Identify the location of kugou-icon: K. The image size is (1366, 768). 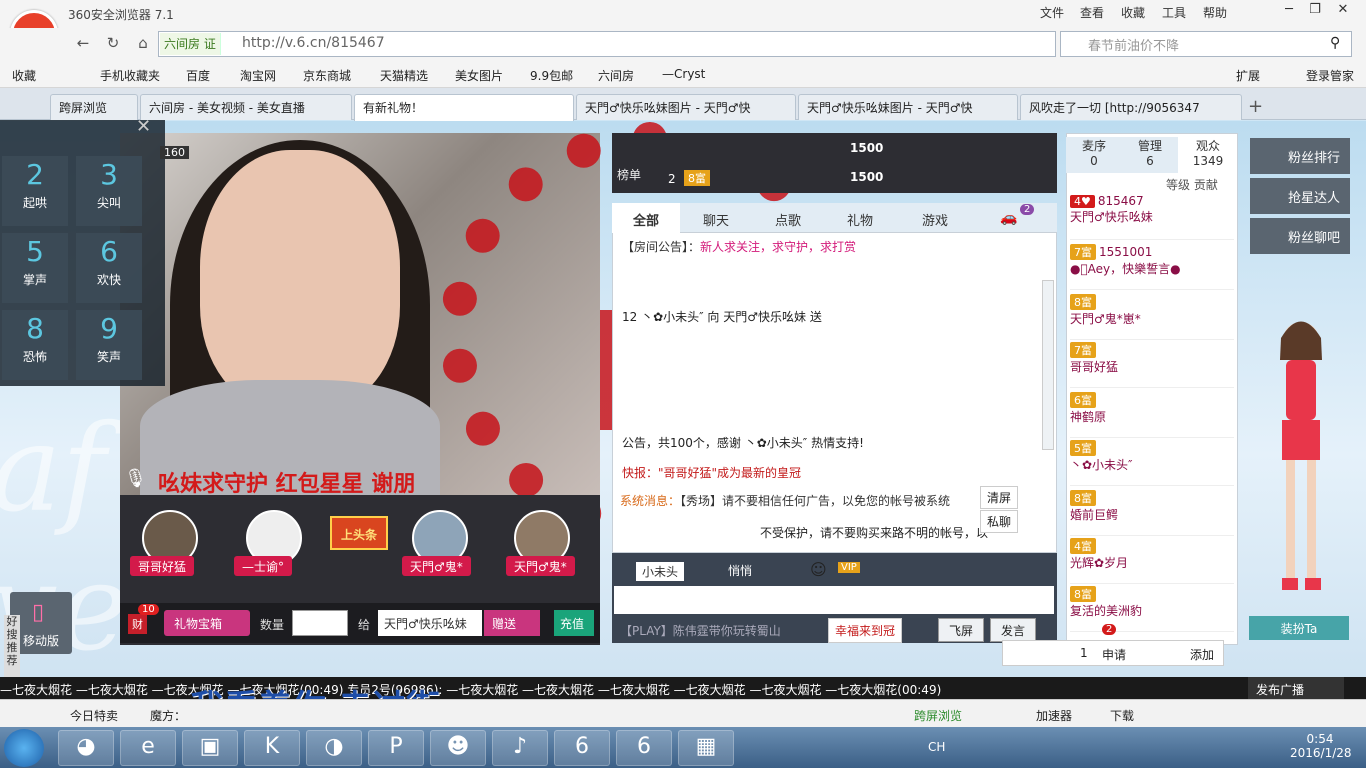
(272, 748).